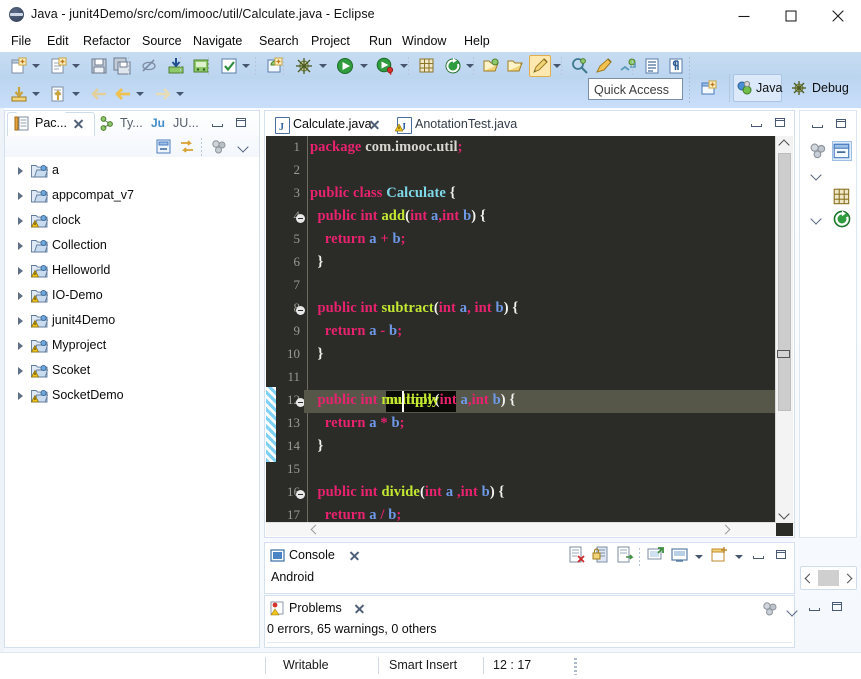 The width and height of the screenshot is (861, 679). What do you see at coordinates (784, 143) in the screenshot?
I see `scroll-up-button` at bounding box center [784, 143].